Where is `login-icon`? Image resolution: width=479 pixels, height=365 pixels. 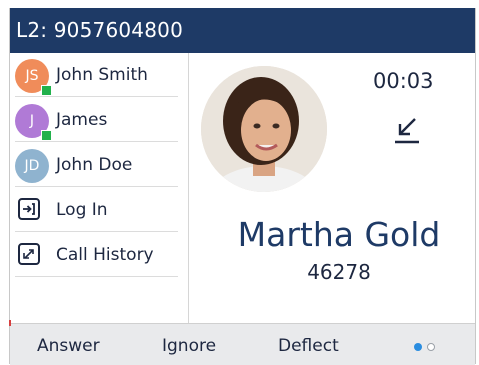 login-icon is located at coordinates (29, 209).